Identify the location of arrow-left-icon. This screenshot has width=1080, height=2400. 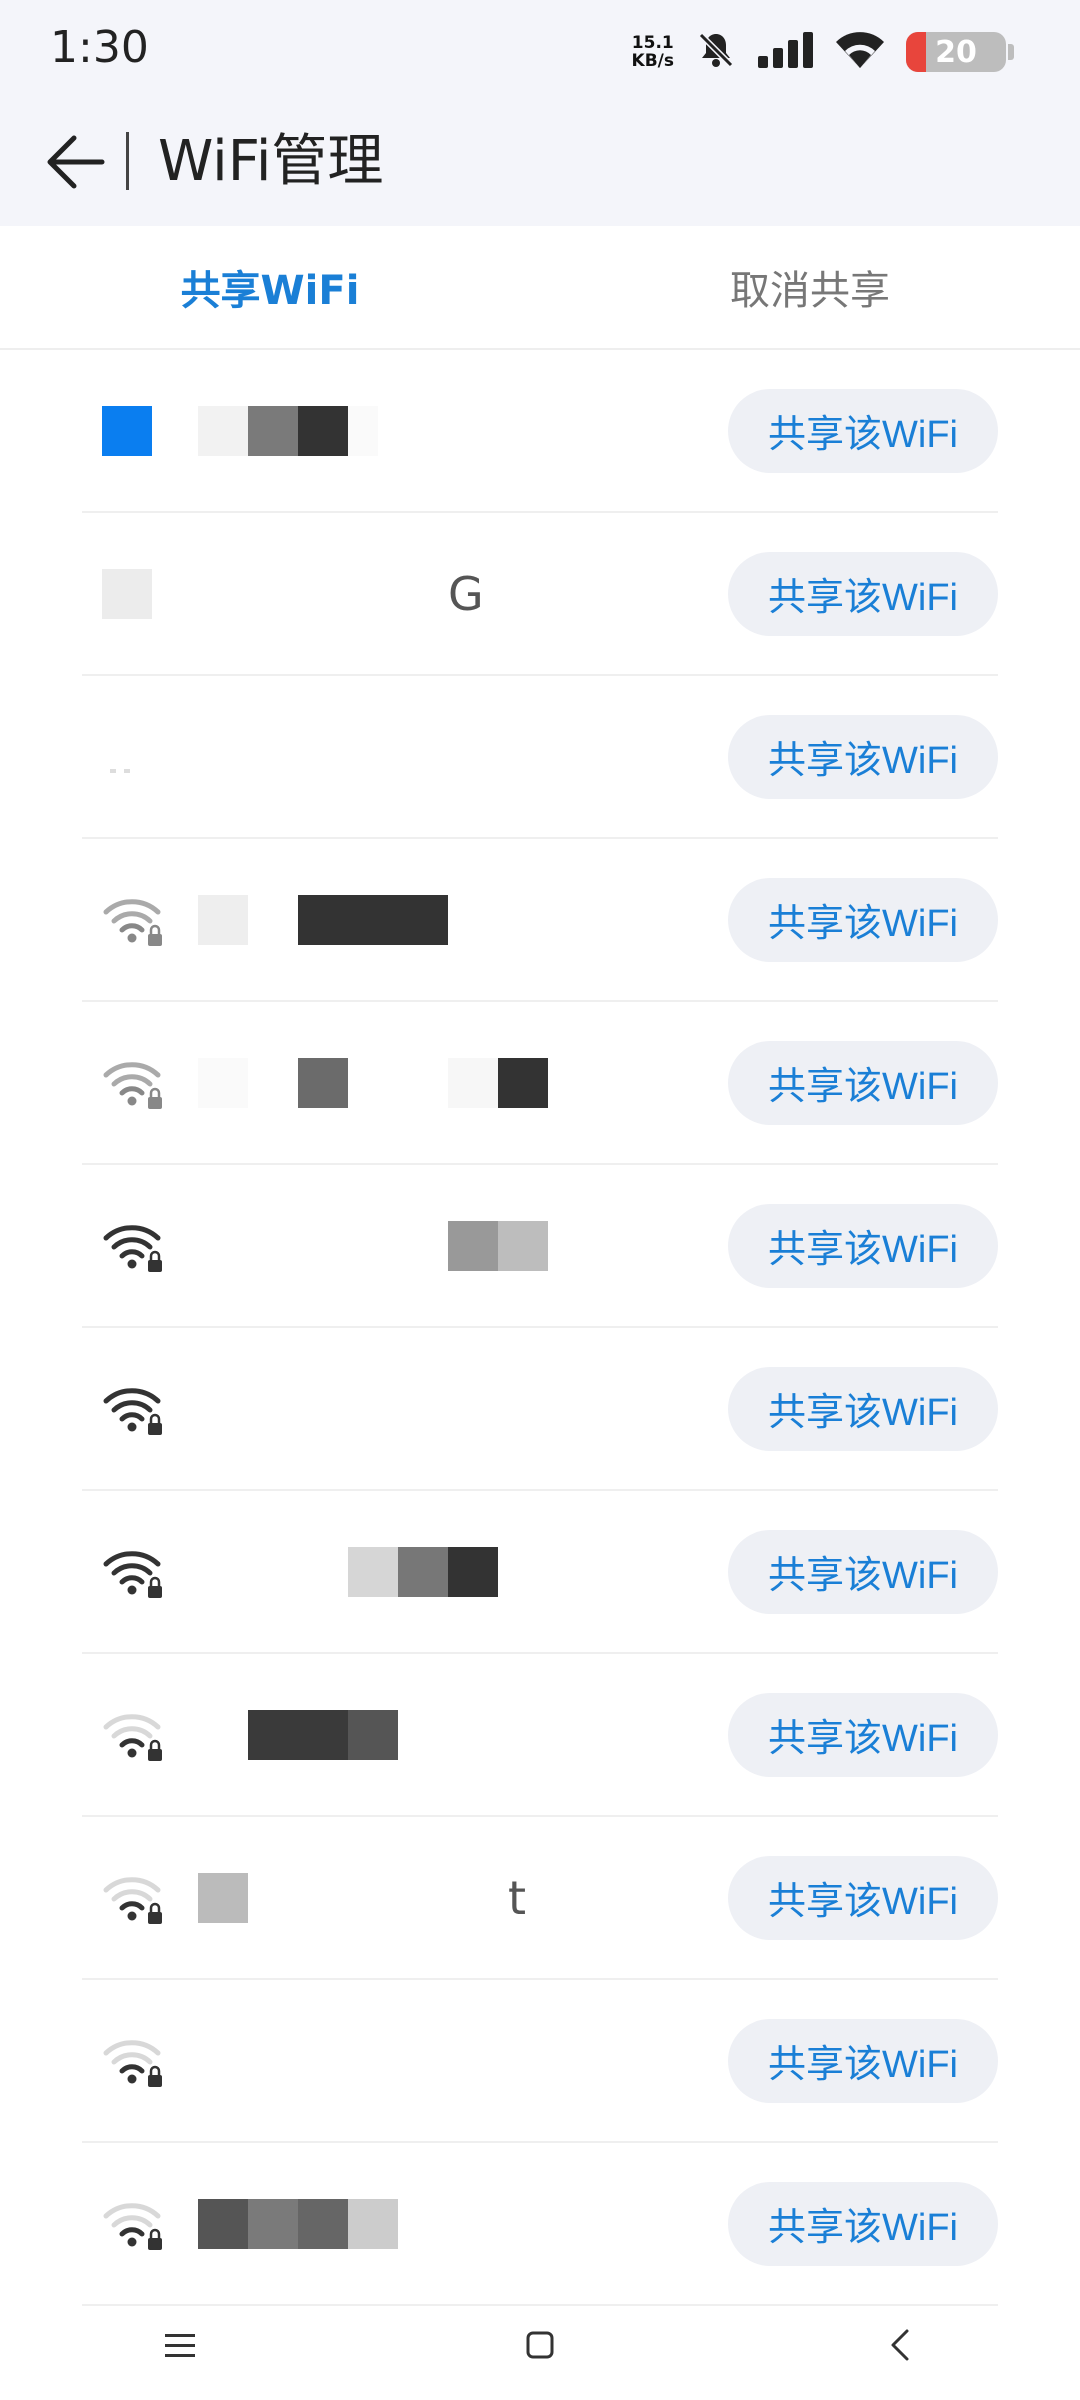
(76, 162).